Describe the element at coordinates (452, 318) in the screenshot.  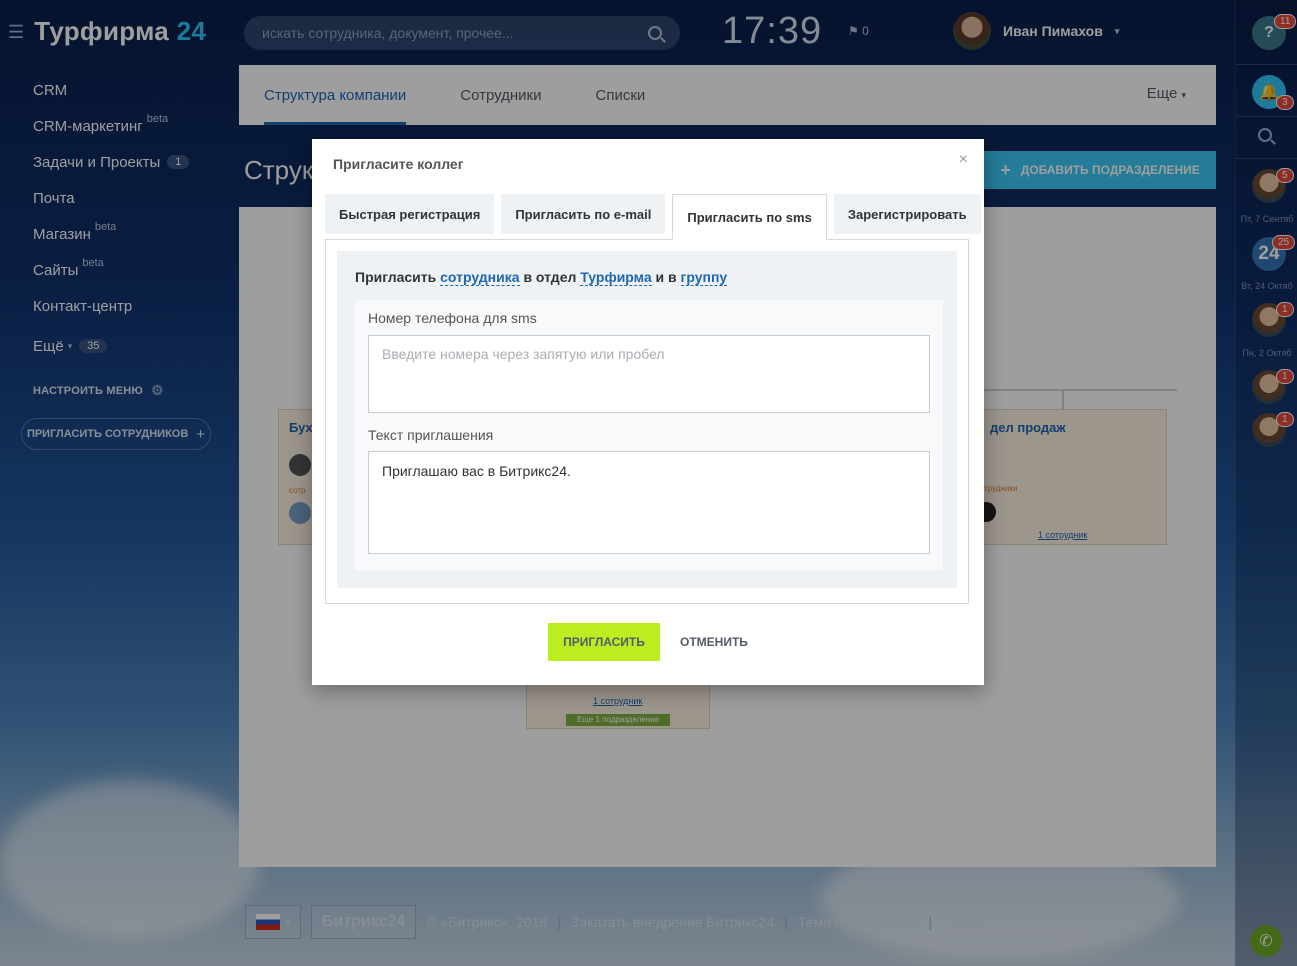
I see `phone-label: Номер телефона для sms` at that location.